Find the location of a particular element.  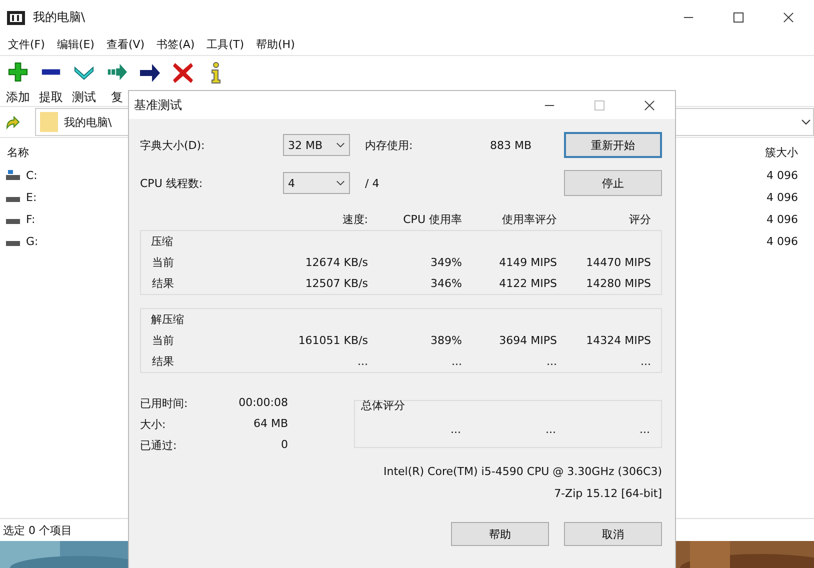

result-value: 12507 KB/s is located at coordinates (336, 283).